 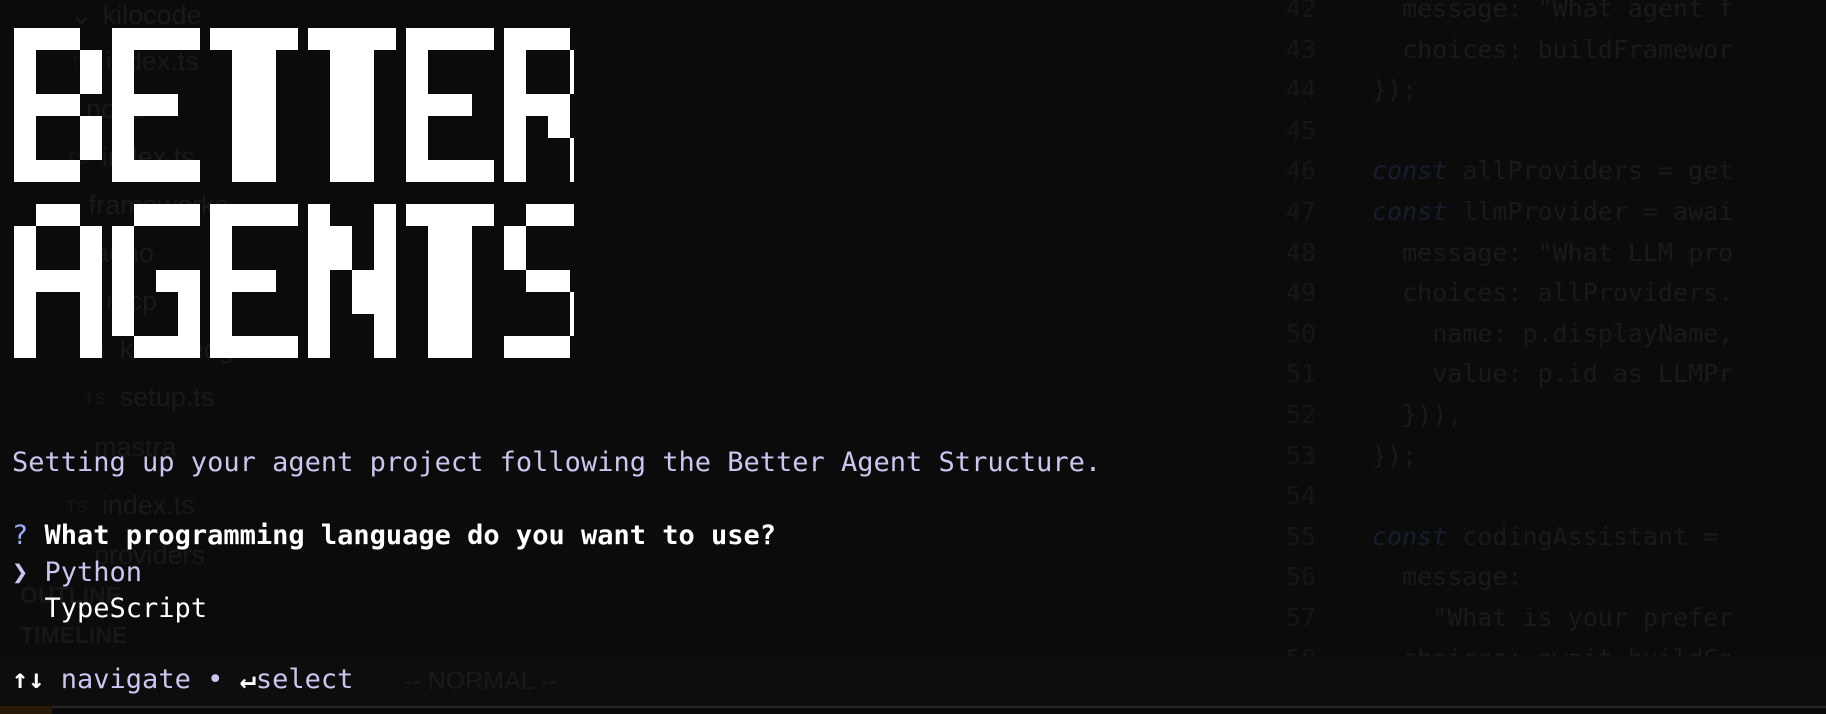 I want to click on logo-line-agents, so click(x=294, y=281).